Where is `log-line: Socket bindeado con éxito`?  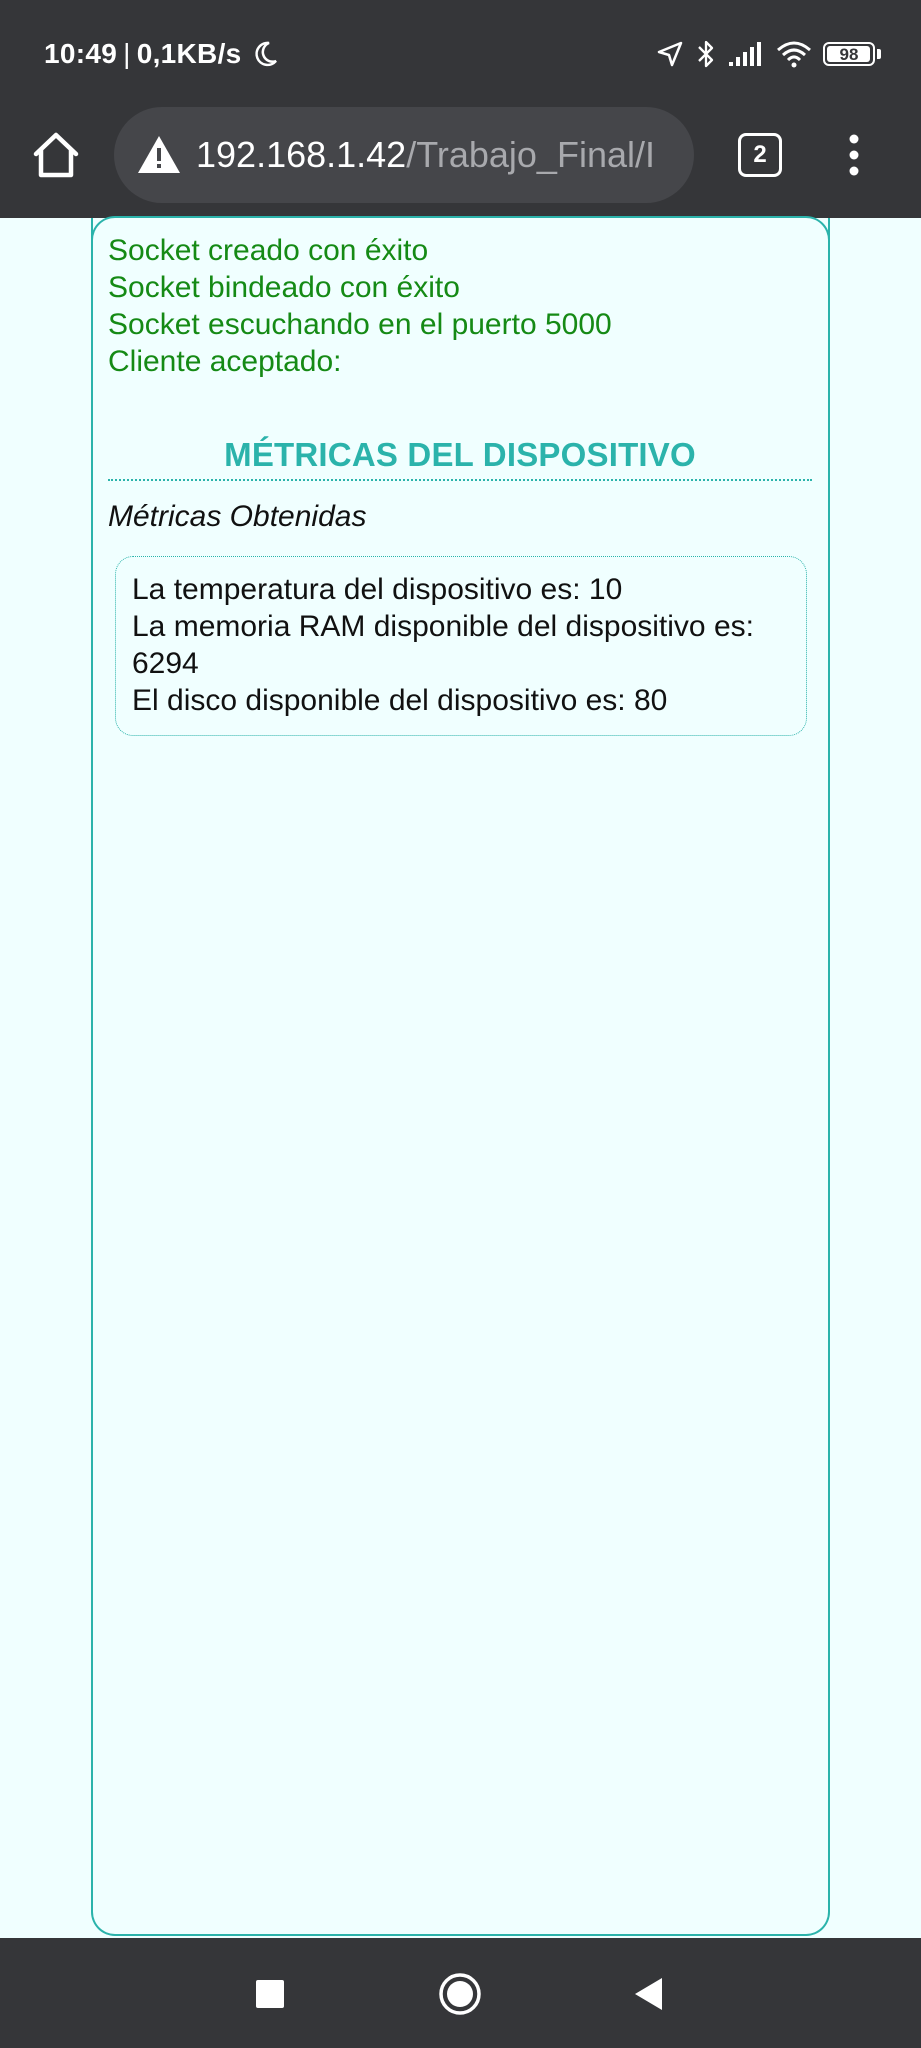
log-line: Socket bindeado con éxito is located at coordinates (284, 287).